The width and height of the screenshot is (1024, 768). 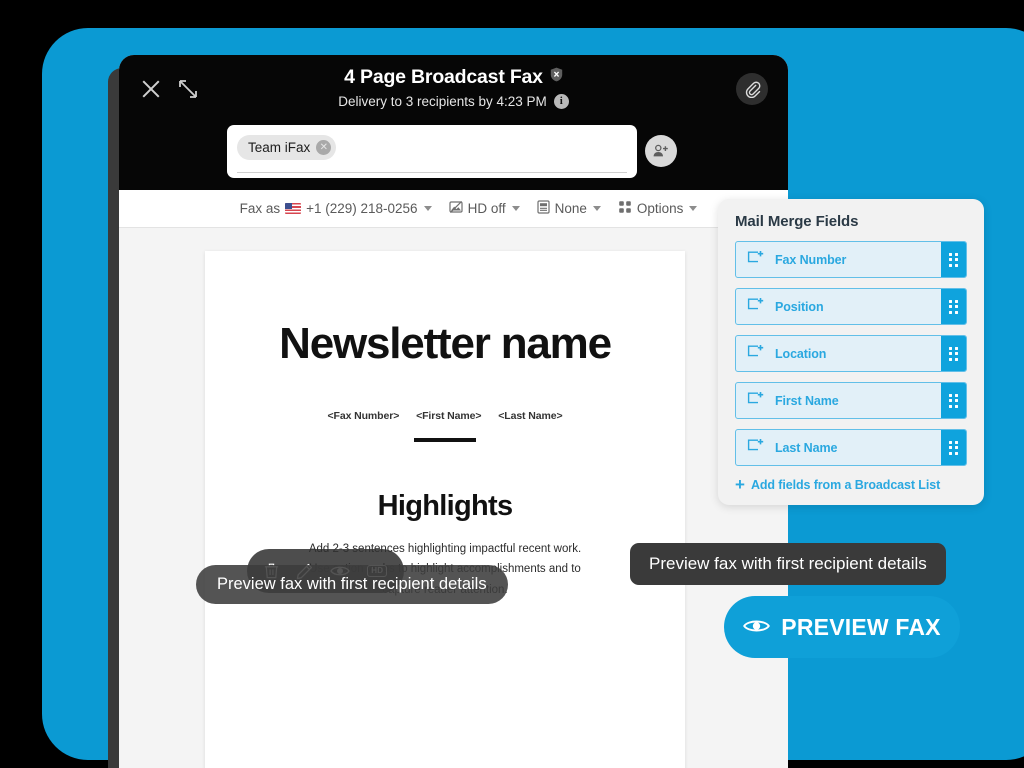 What do you see at coordinates (561, 101) in the screenshot?
I see `info-icon: i` at bounding box center [561, 101].